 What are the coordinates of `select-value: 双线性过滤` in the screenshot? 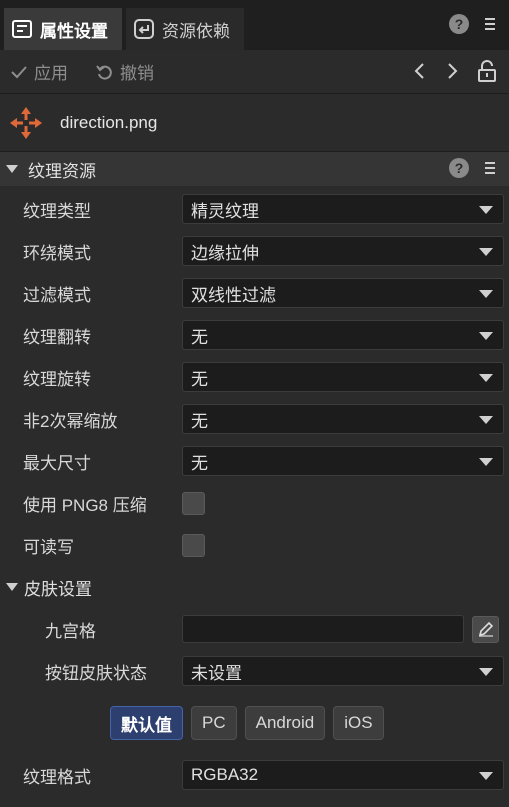 It's located at (233, 295).